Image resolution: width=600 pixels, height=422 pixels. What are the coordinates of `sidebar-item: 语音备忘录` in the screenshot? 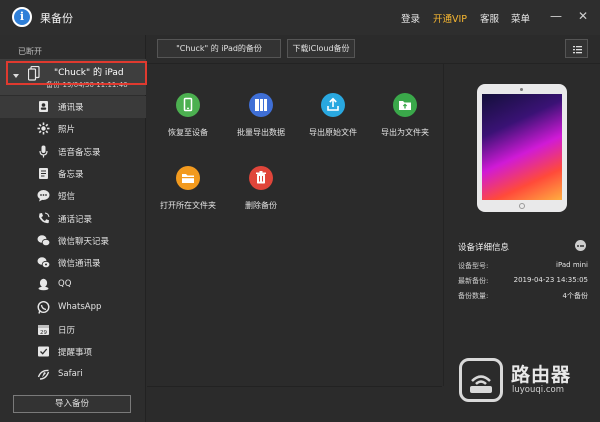 It's located at (73, 152).